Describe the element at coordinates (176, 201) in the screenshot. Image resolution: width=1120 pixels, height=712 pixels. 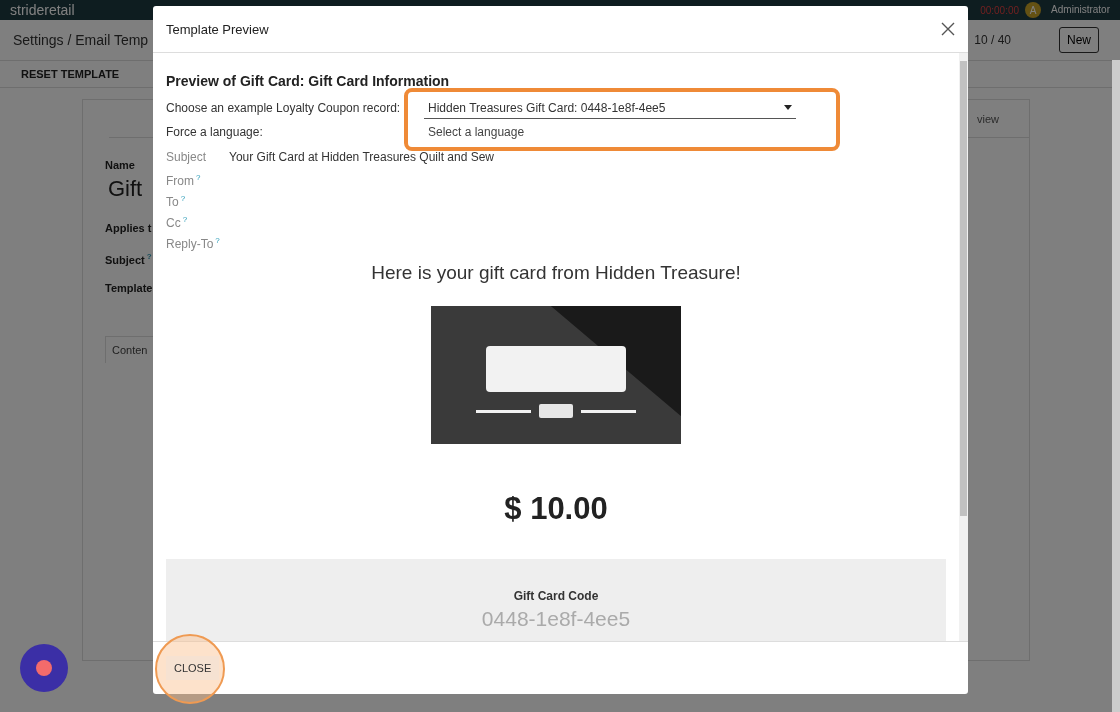
I see `header-label: To $^{?}$` at that location.